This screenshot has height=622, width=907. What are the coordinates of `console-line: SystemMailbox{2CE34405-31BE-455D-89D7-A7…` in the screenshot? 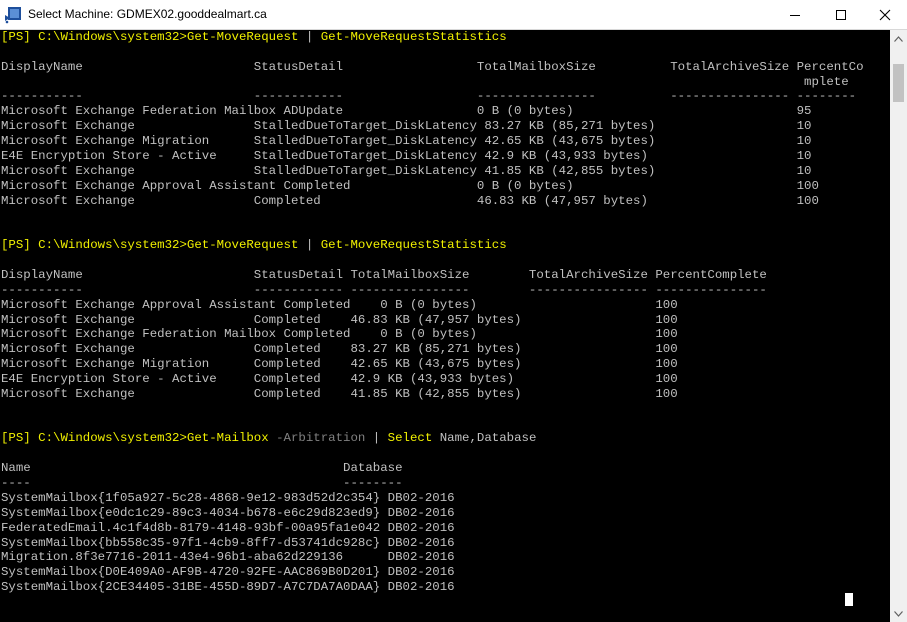 It's located at (228, 587).